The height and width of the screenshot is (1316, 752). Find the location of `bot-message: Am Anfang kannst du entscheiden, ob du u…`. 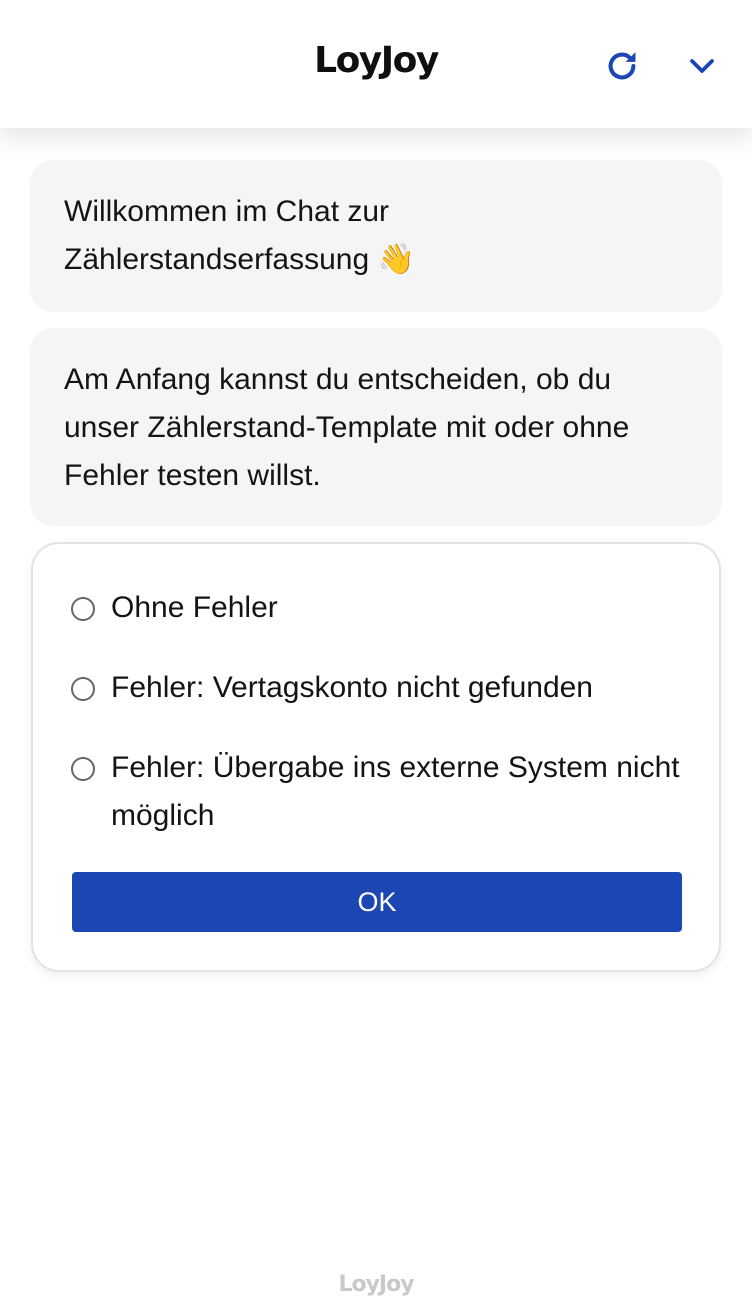

bot-message: Am Anfang kannst du entscheiden, ob du u… is located at coordinates (376, 427).